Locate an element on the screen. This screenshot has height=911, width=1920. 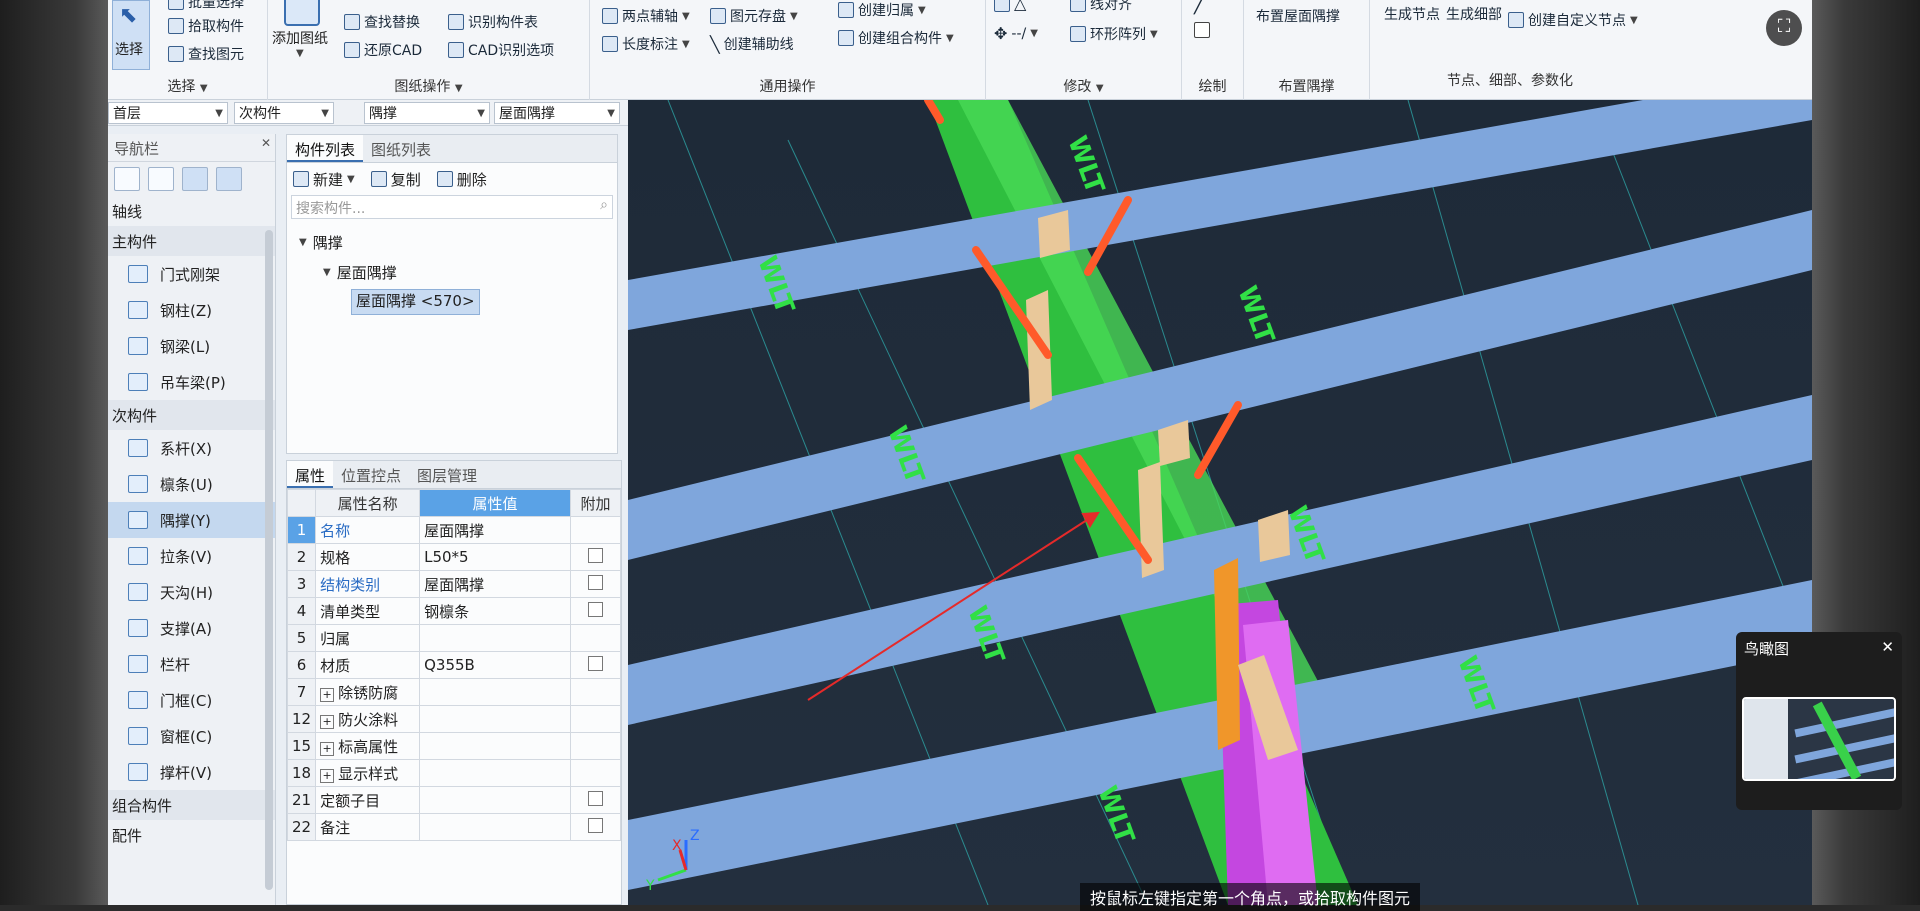
tree-node-root: ▼ 隅撑 is located at coordinates (458, 242).